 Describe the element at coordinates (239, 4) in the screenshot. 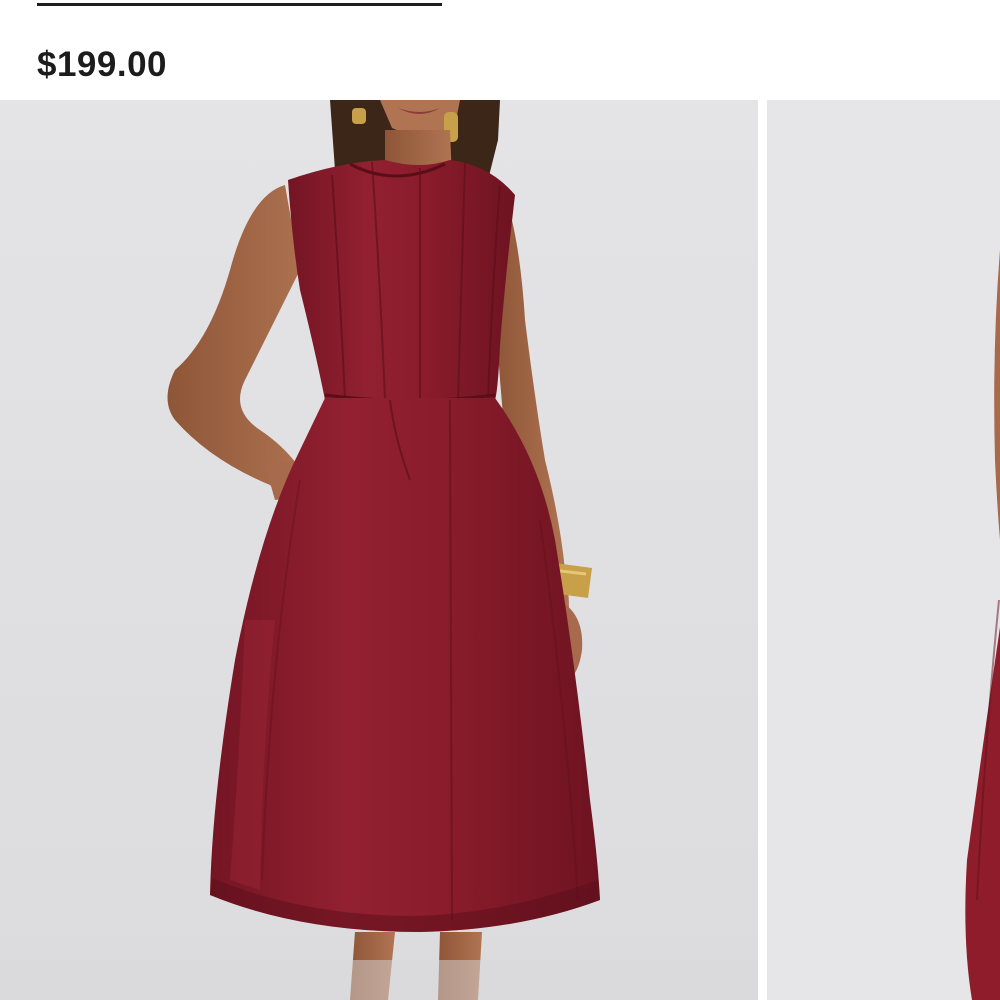

I see `section-divider` at that location.